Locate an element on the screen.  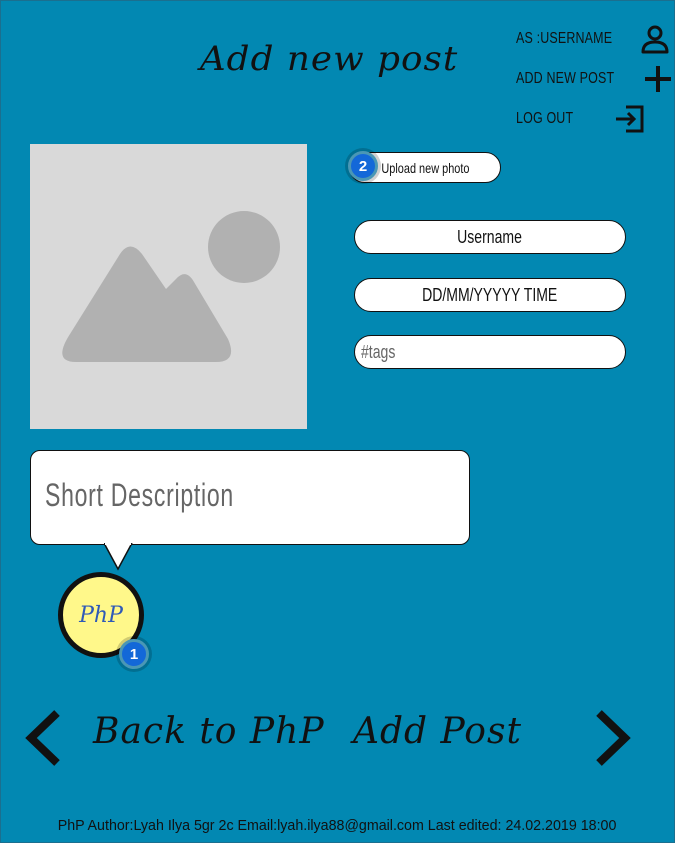
bottom-nav: Back to PhP Add Post is located at coordinates (337, 736).